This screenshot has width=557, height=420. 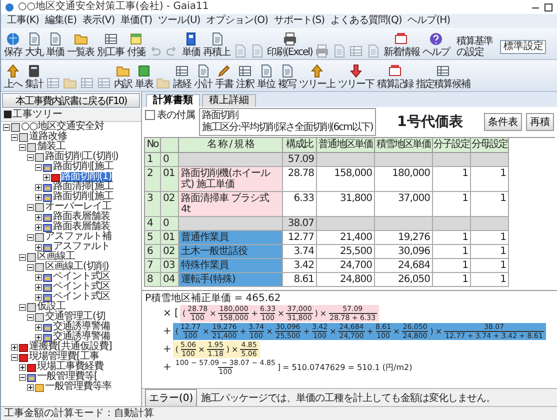 What do you see at coordinates (237, 21) in the screenshot?
I see `menu-item: オプション(O)` at bounding box center [237, 21].